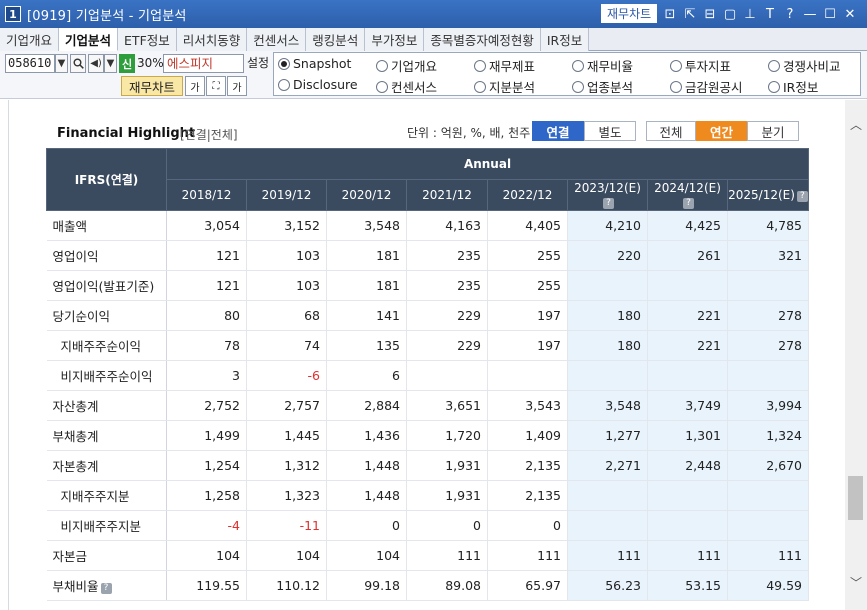  Describe the element at coordinates (126, 133) in the screenshot. I see `financial-highlight-title: Financial Highlight` at that location.